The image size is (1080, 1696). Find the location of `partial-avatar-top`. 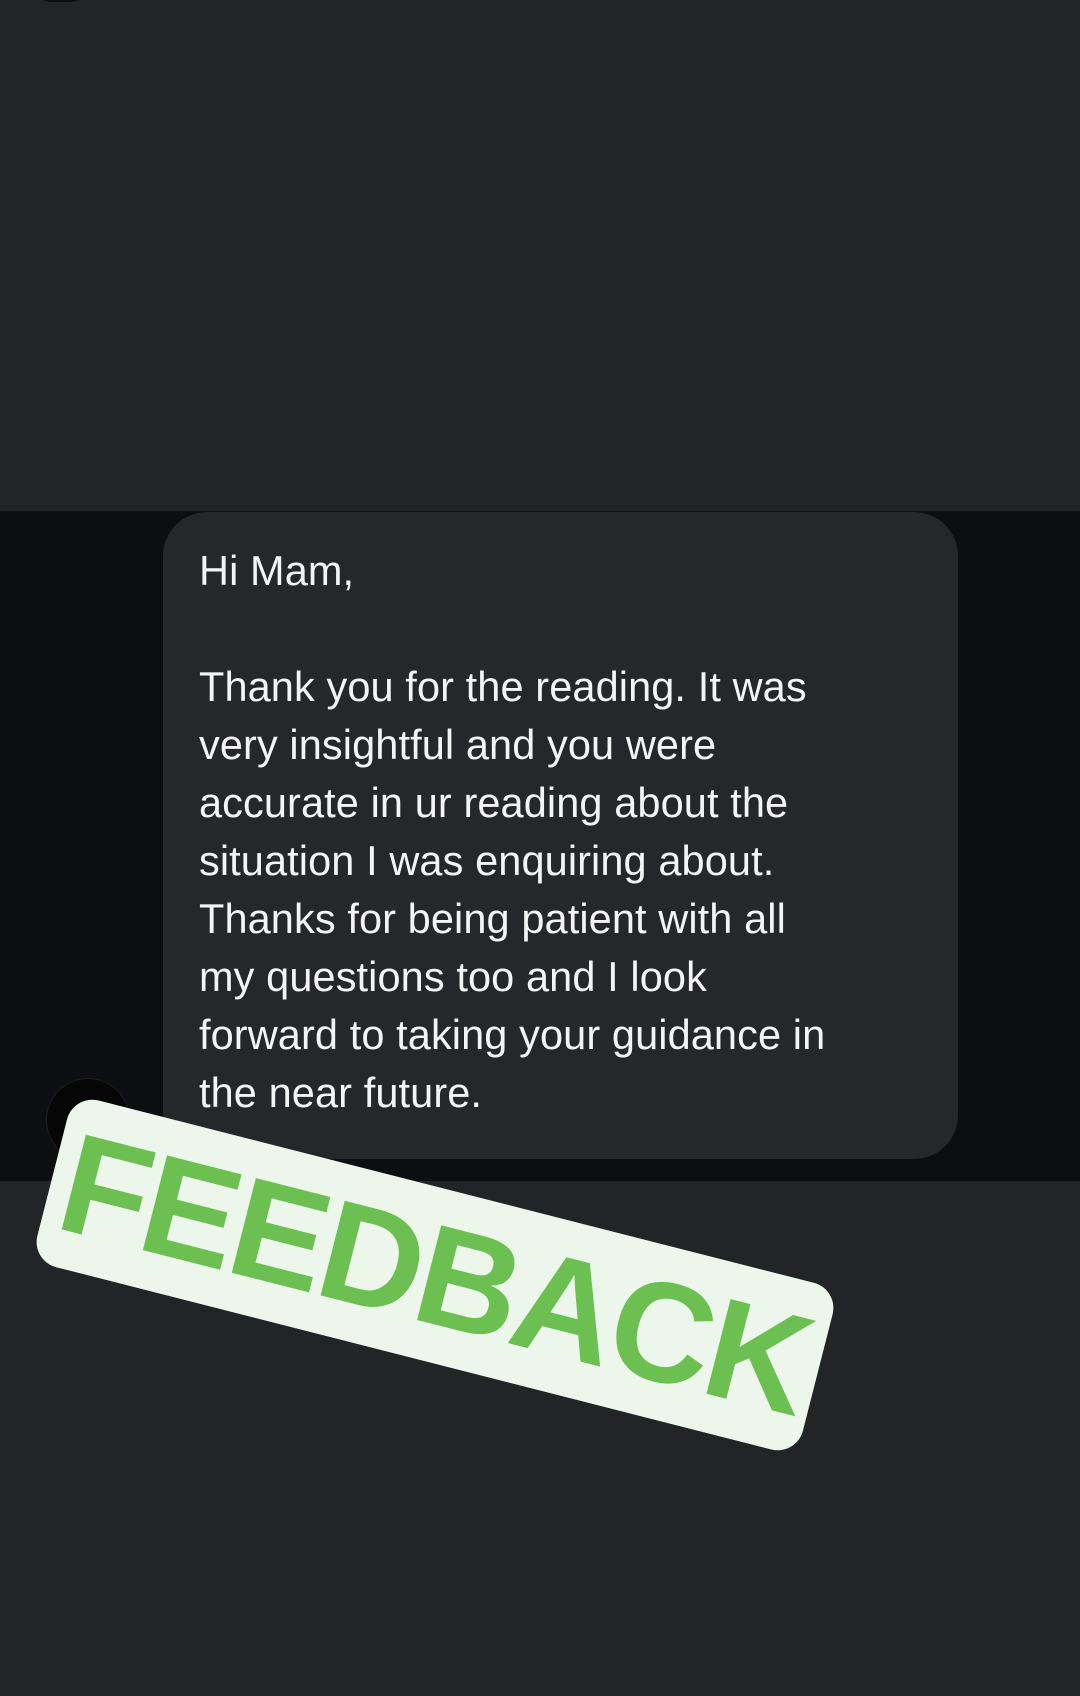

partial-avatar-top is located at coordinates (61, 1).